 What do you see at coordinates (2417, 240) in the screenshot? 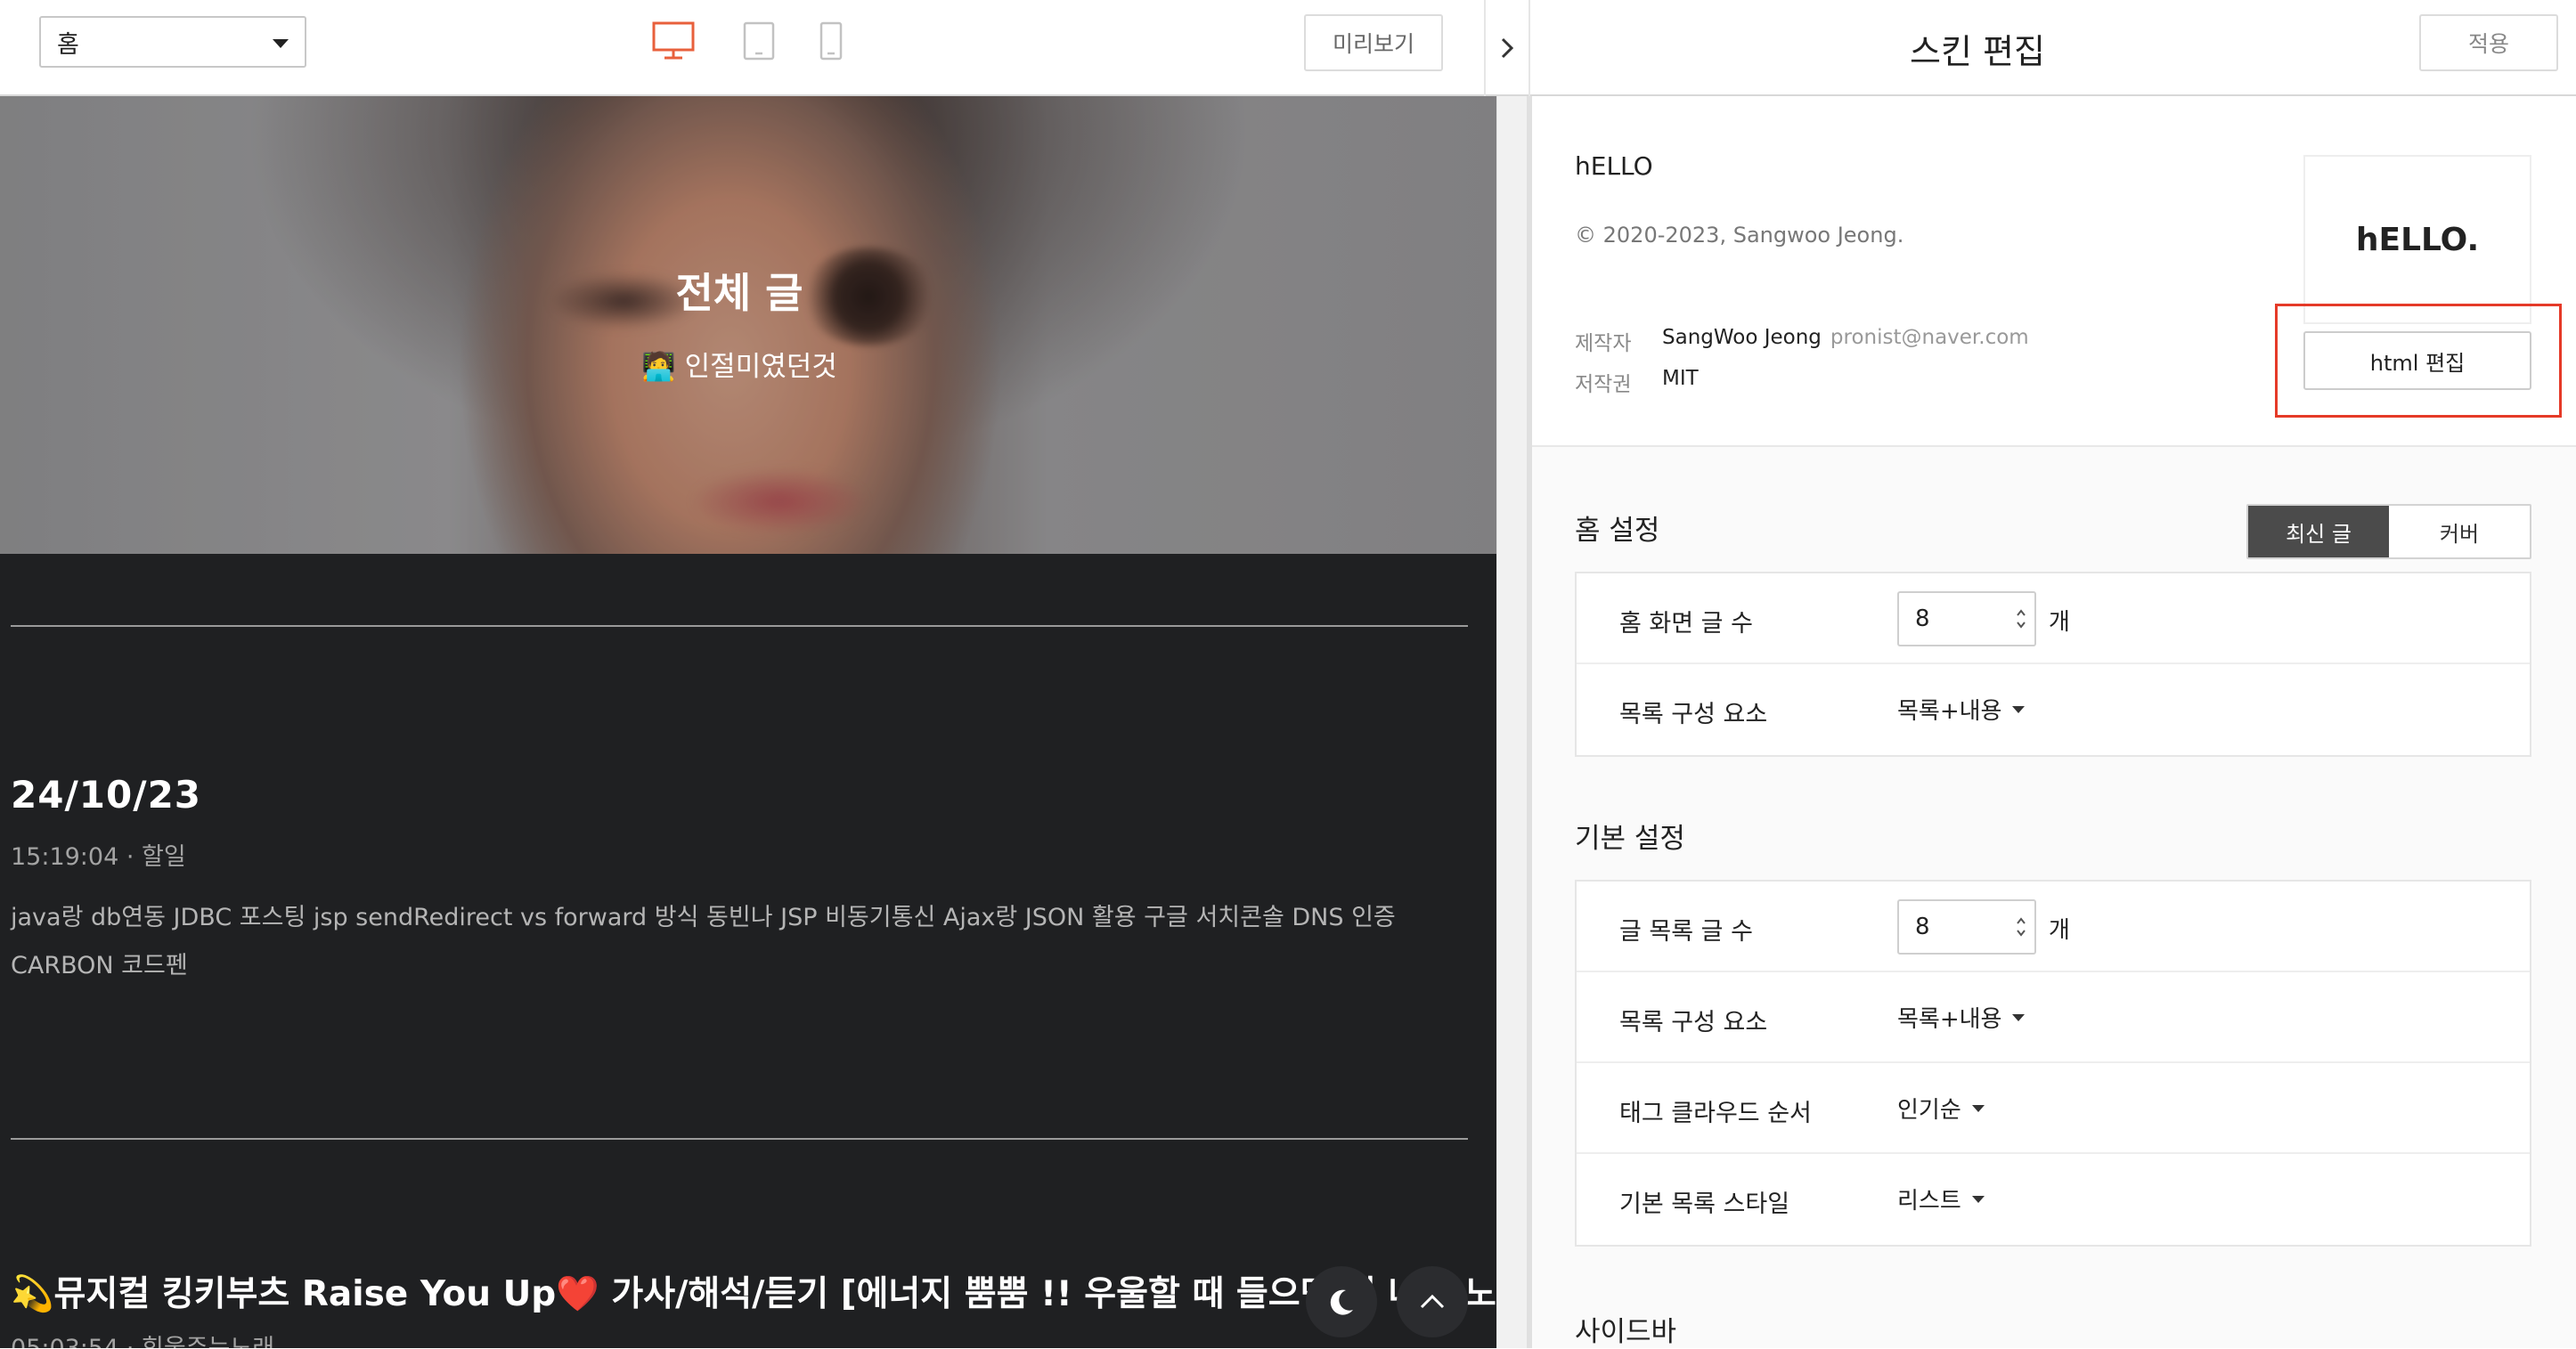
I see `skin-thumbnail: hELLO.` at bounding box center [2417, 240].